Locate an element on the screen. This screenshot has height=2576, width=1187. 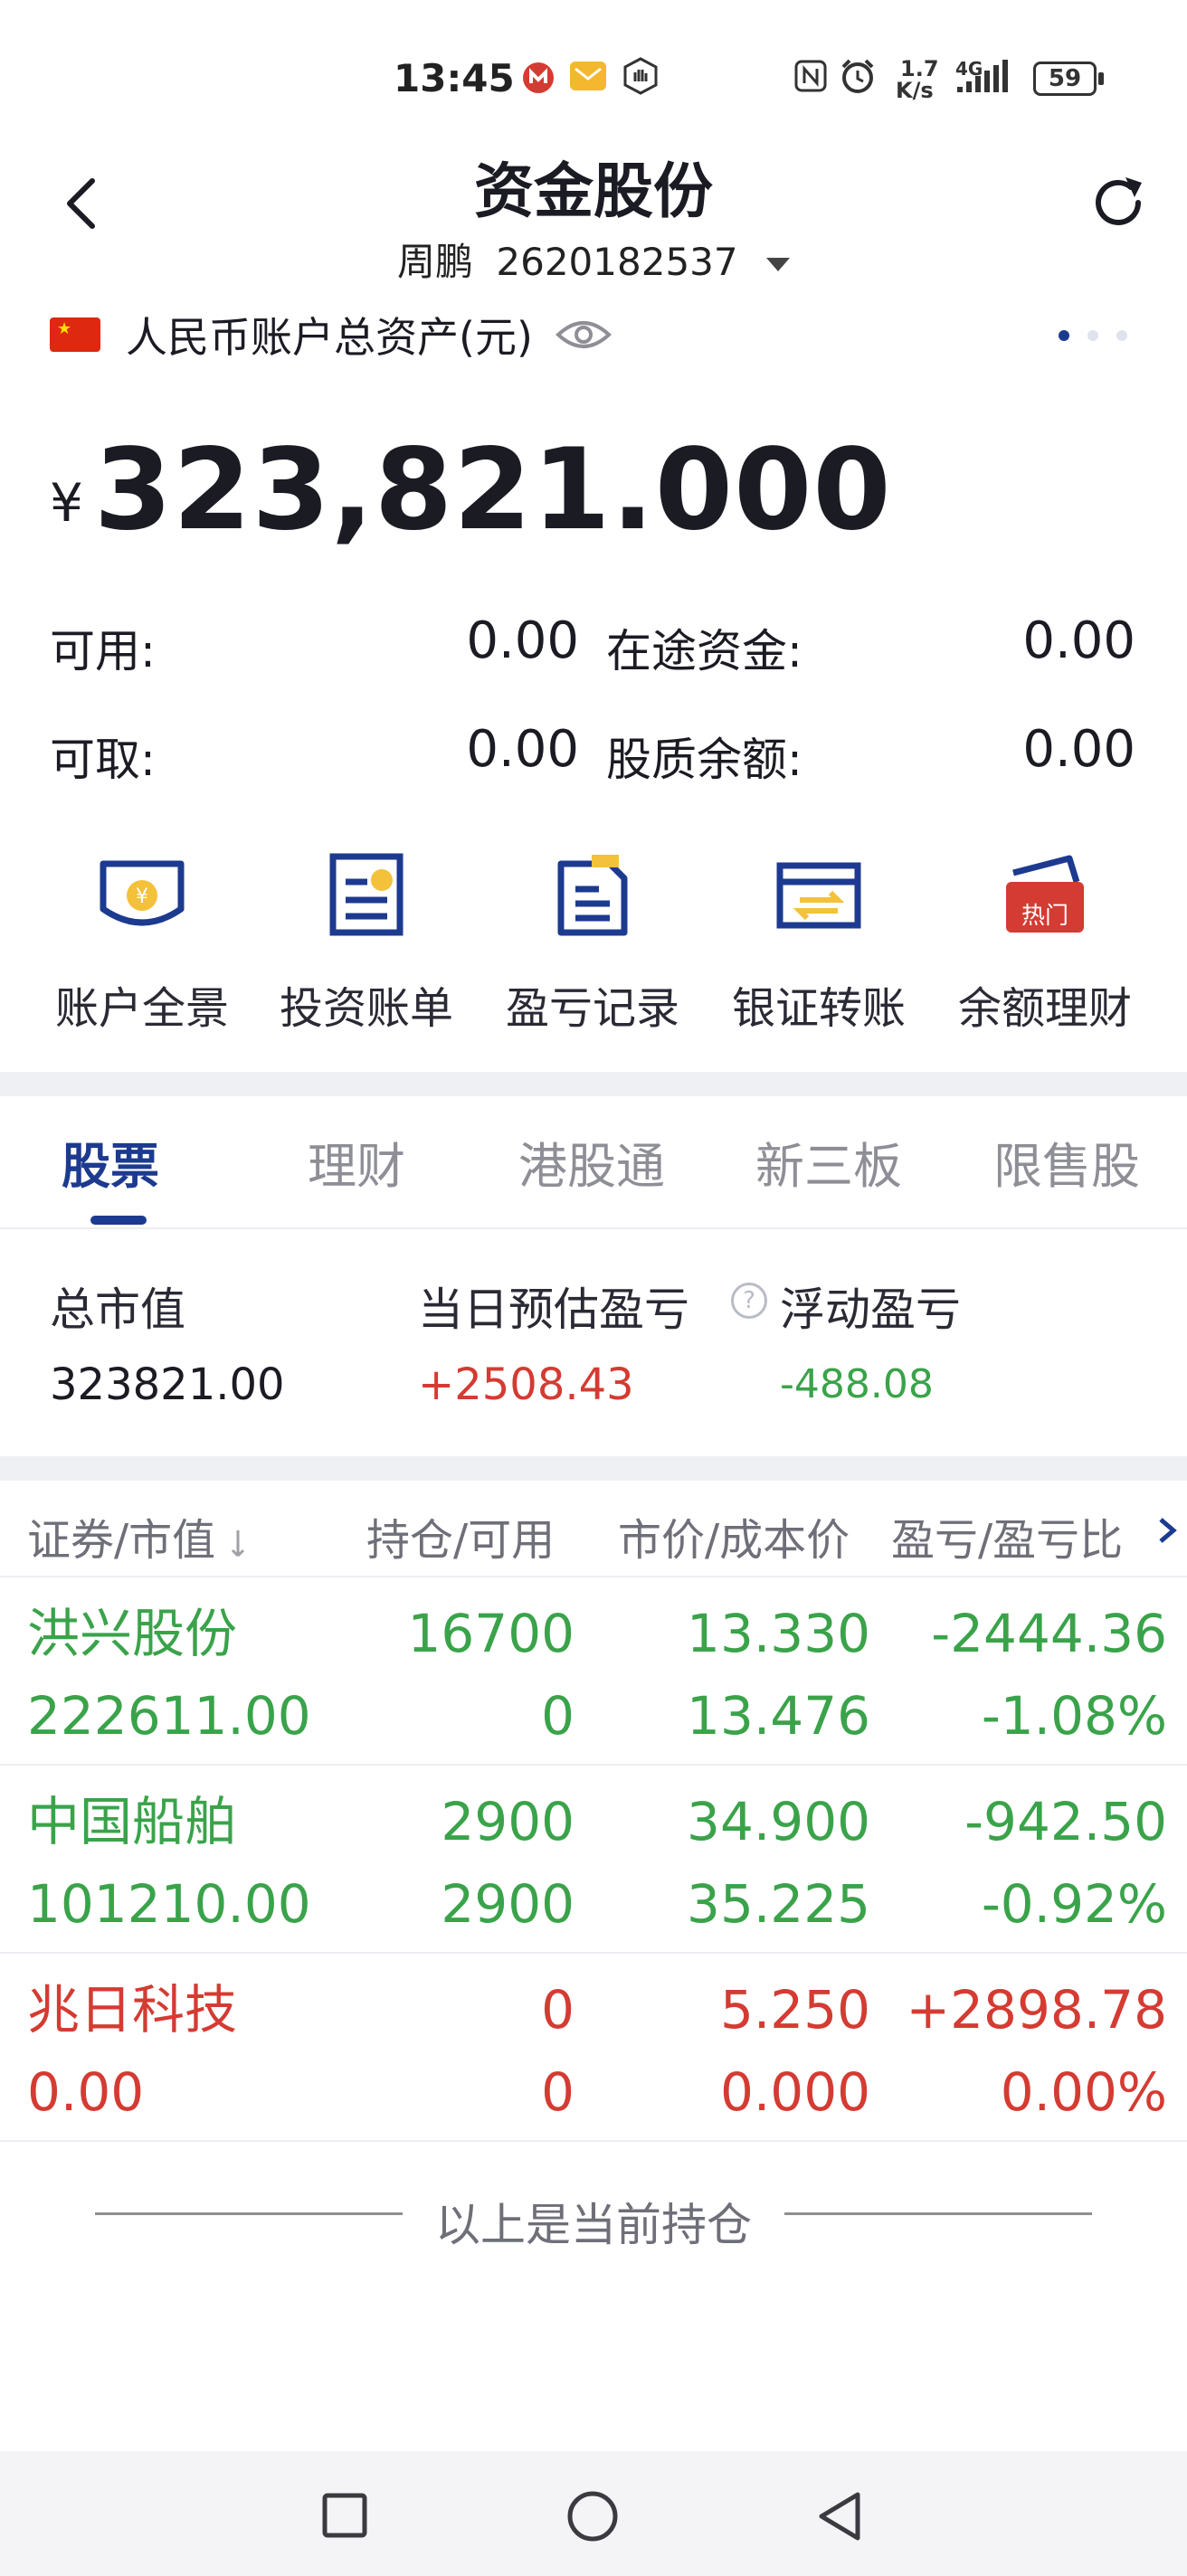
shortcut-label: 盈亏记录 is located at coordinates (592, 1009).